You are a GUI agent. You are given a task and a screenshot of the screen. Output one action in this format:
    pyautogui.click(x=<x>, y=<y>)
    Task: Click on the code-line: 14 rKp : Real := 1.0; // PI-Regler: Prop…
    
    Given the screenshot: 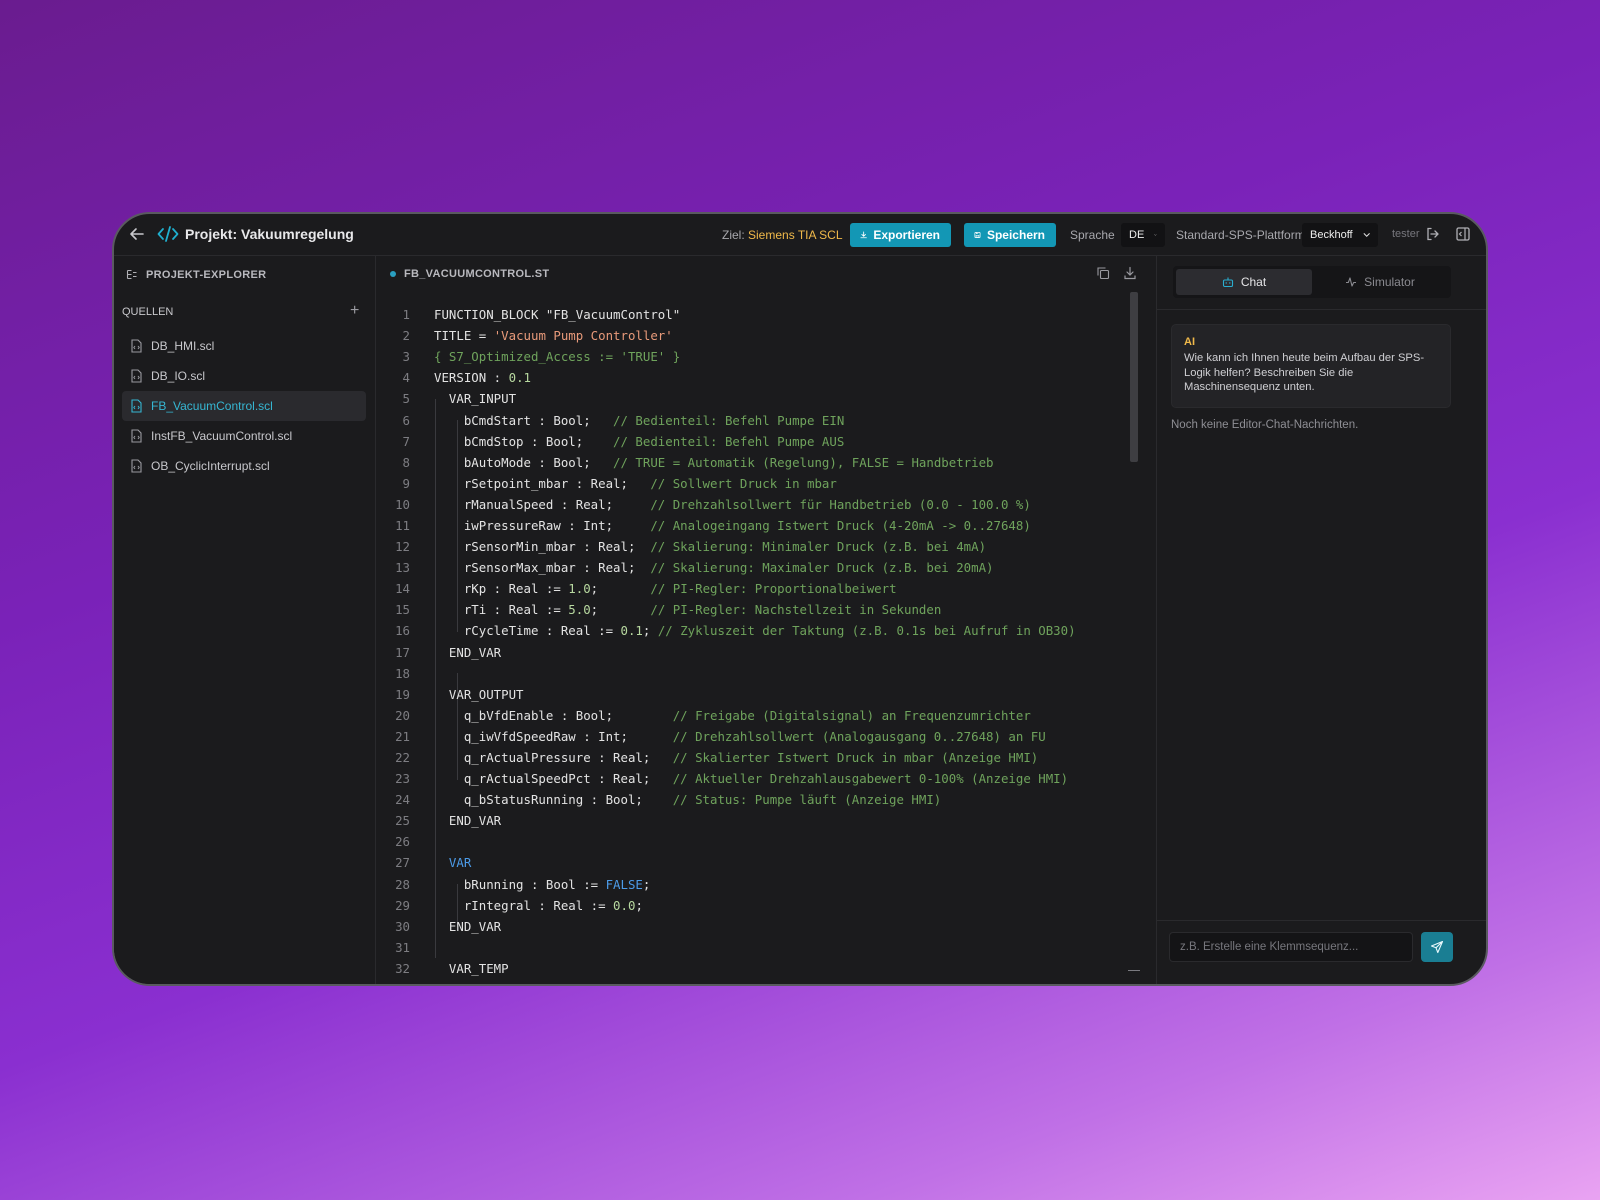 What is the action you would take?
    pyautogui.click(x=756, y=588)
    